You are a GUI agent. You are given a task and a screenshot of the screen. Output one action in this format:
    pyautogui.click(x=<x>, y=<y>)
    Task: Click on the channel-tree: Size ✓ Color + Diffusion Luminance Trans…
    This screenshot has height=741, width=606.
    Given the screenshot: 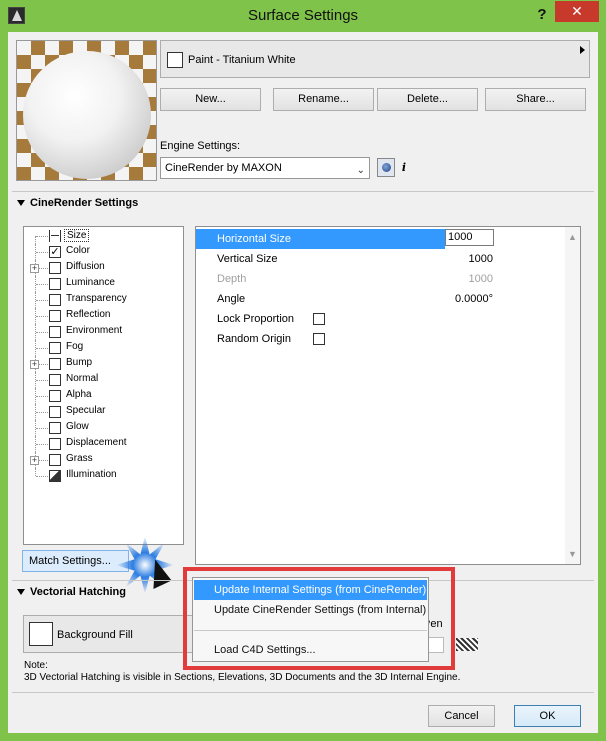 What is the action you would take?
    pyautogui.click(x=103, y=385)
    